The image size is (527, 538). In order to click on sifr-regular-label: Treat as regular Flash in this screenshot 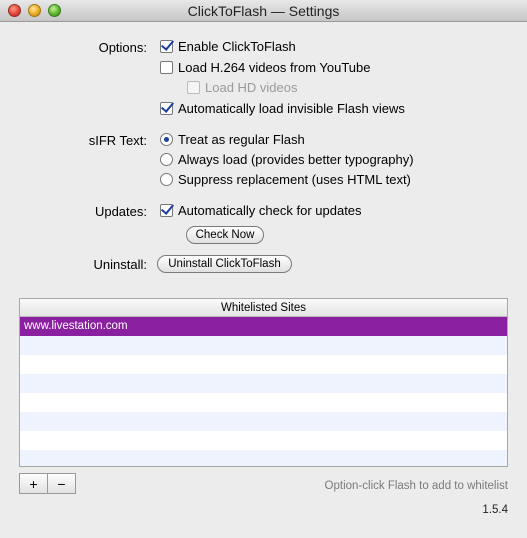, I will do `click(241, 139)`.